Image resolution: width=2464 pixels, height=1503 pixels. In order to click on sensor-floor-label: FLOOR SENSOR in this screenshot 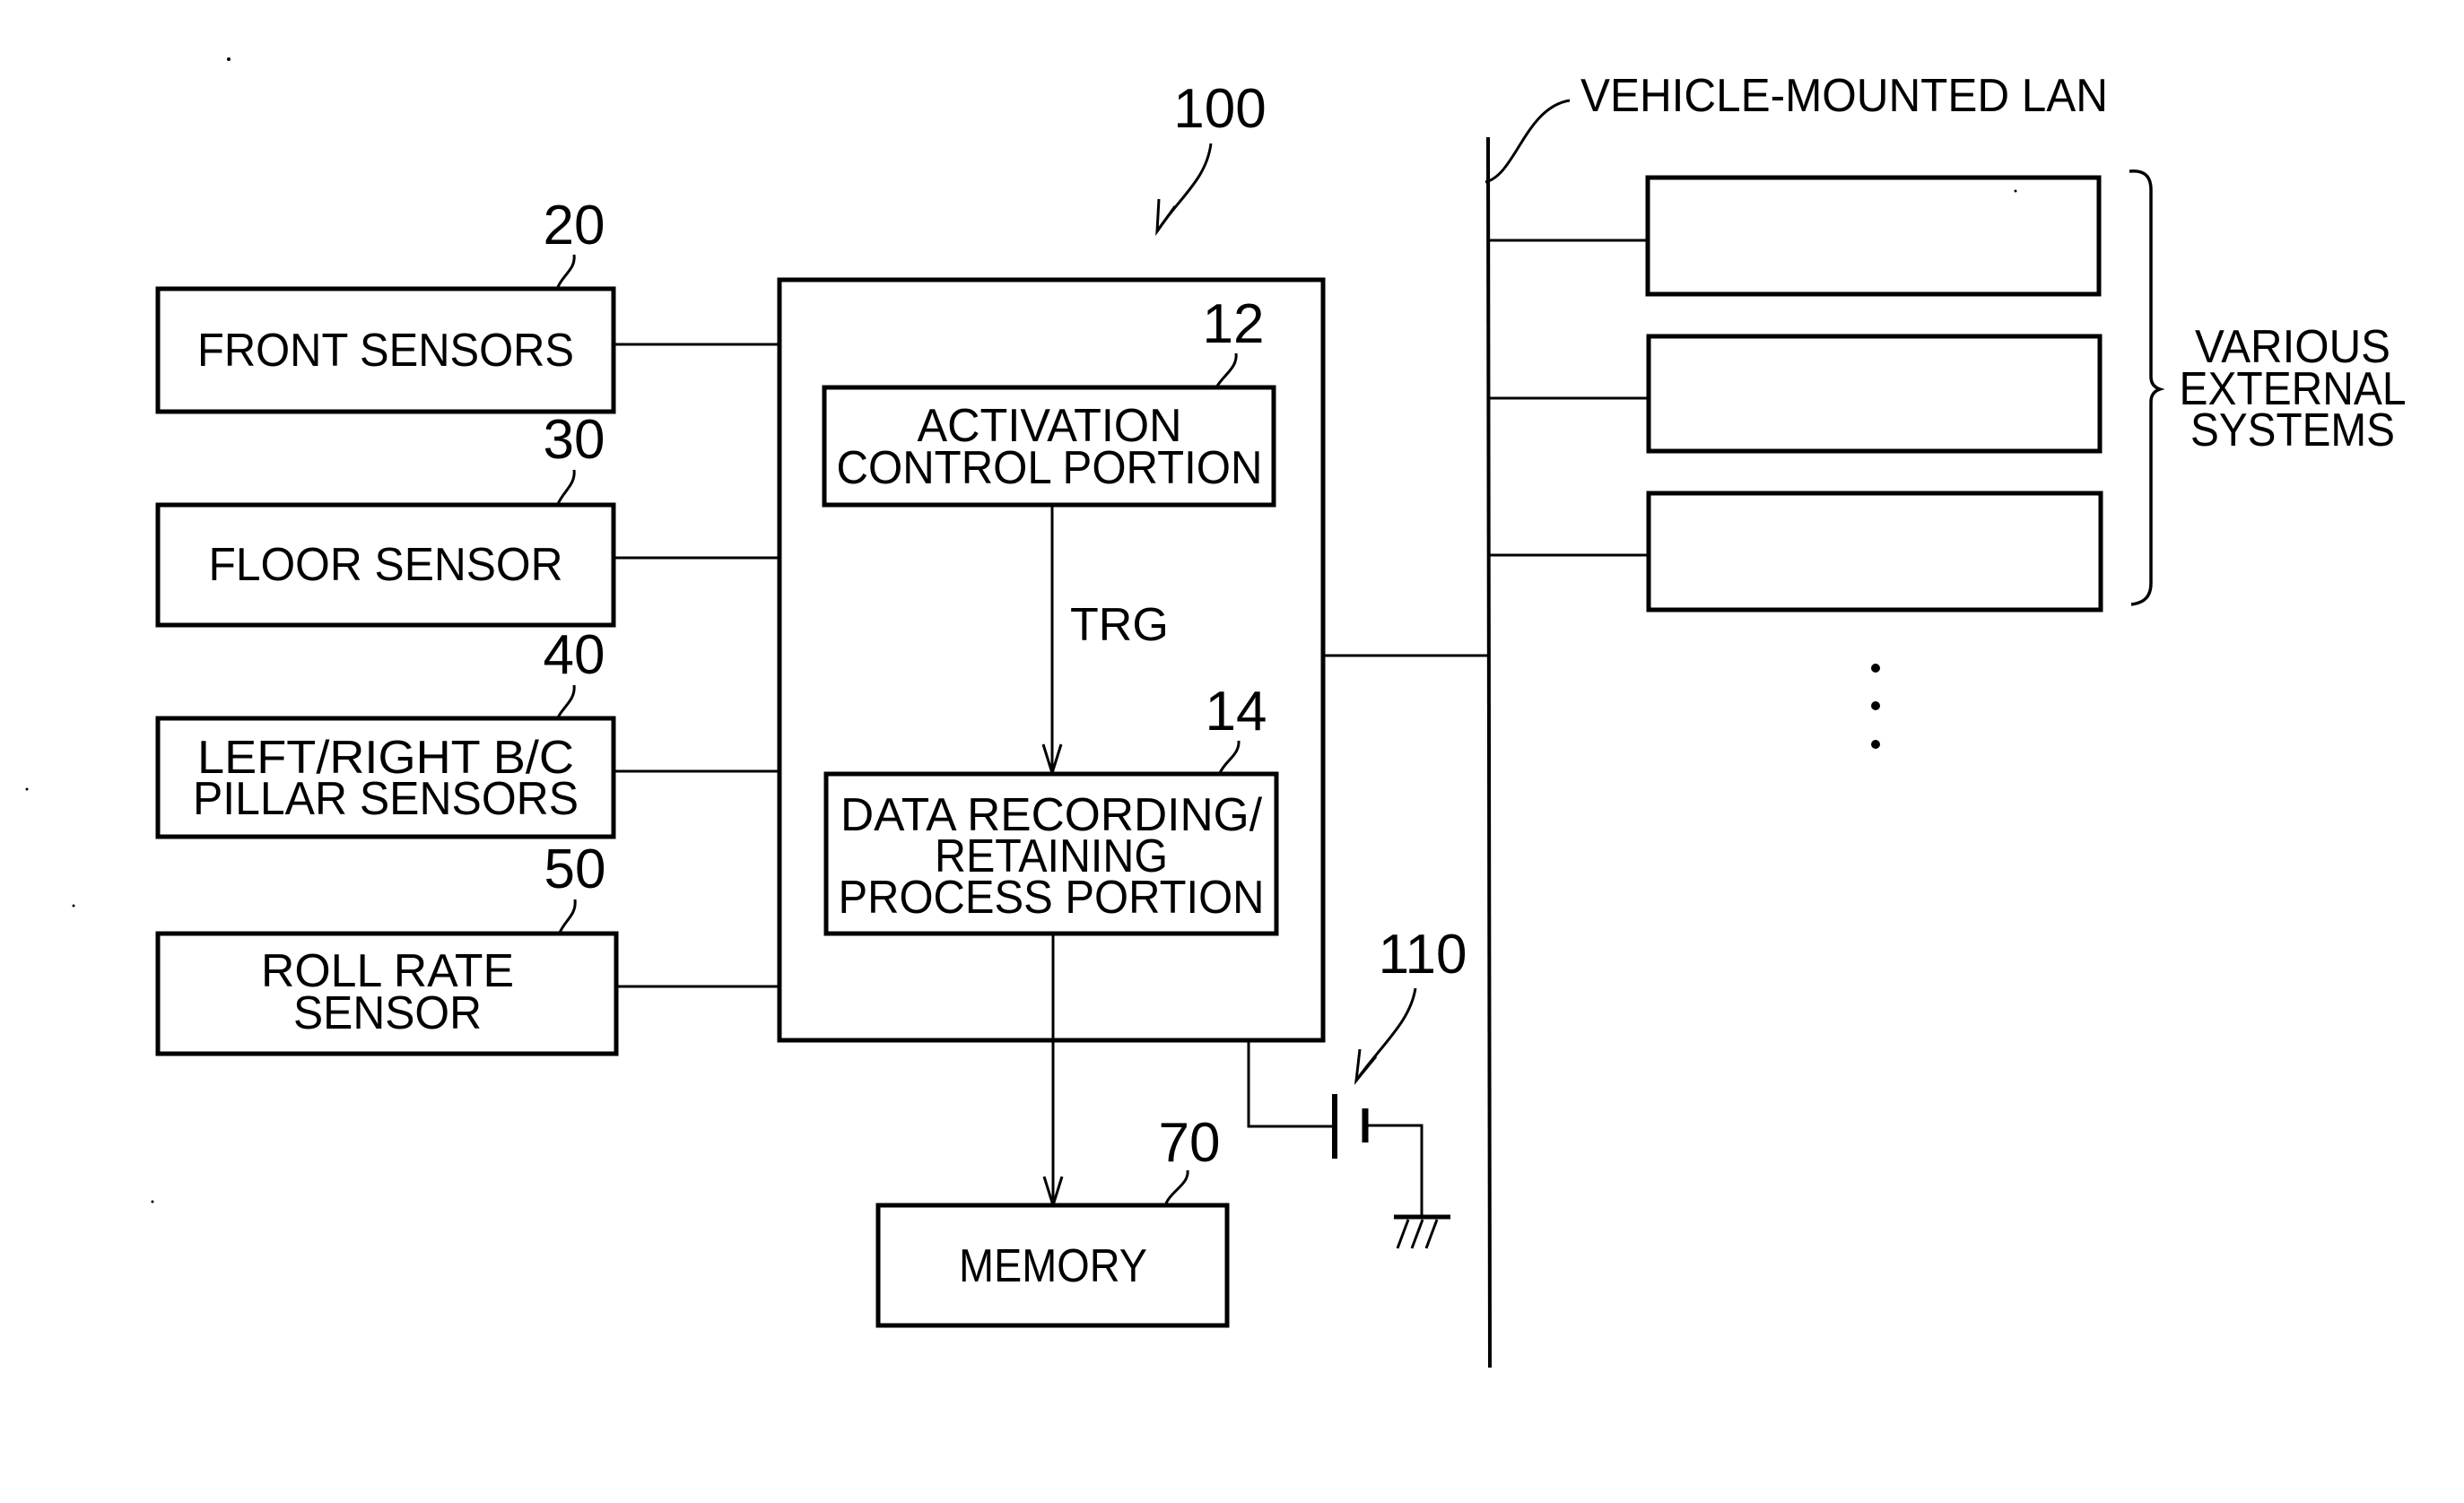, I will do `click(386, 565)`.